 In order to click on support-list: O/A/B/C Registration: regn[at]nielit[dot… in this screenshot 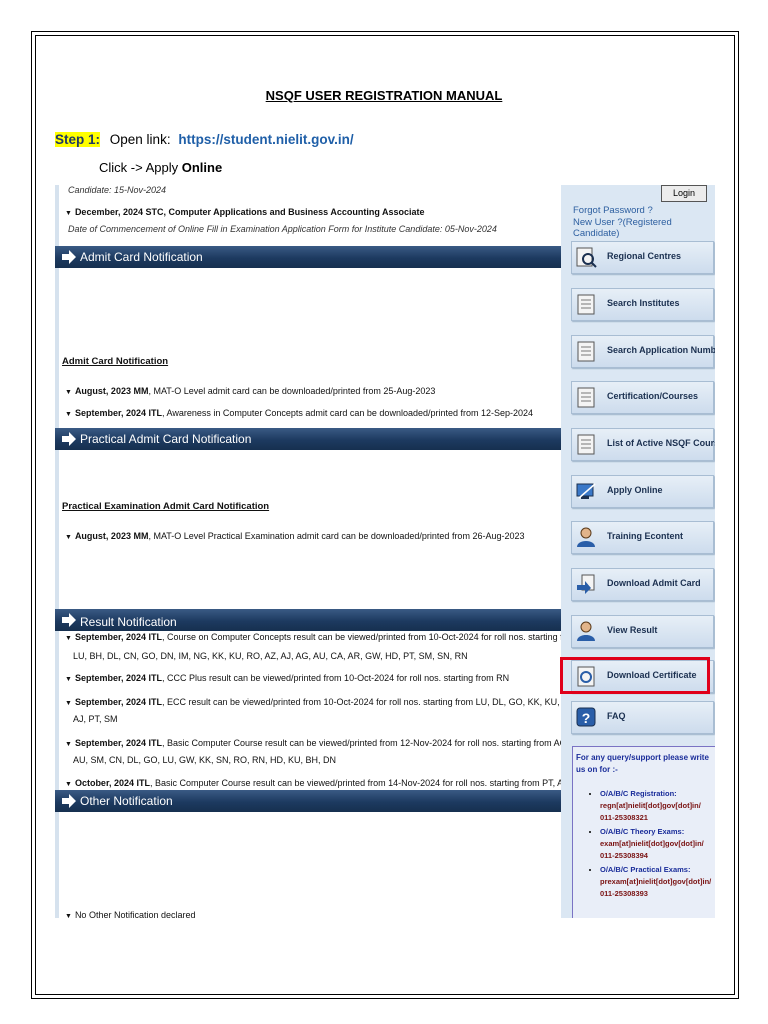, I will do `click(642, 845)`.